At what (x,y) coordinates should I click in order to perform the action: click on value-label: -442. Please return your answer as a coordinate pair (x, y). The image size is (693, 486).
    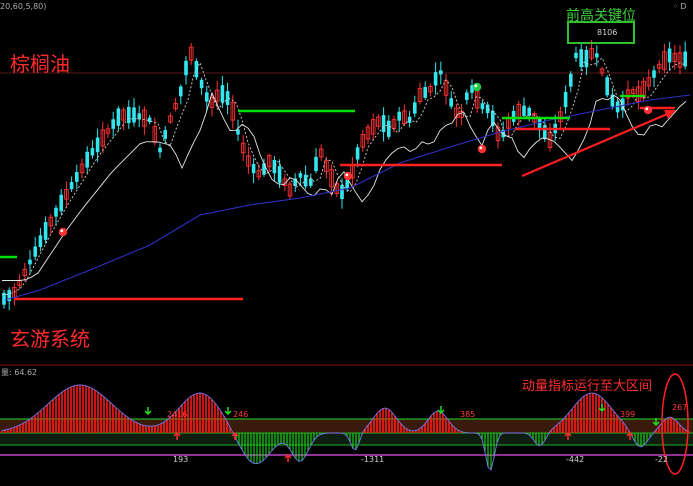
    Looking at the image, I should click on (575, 459).